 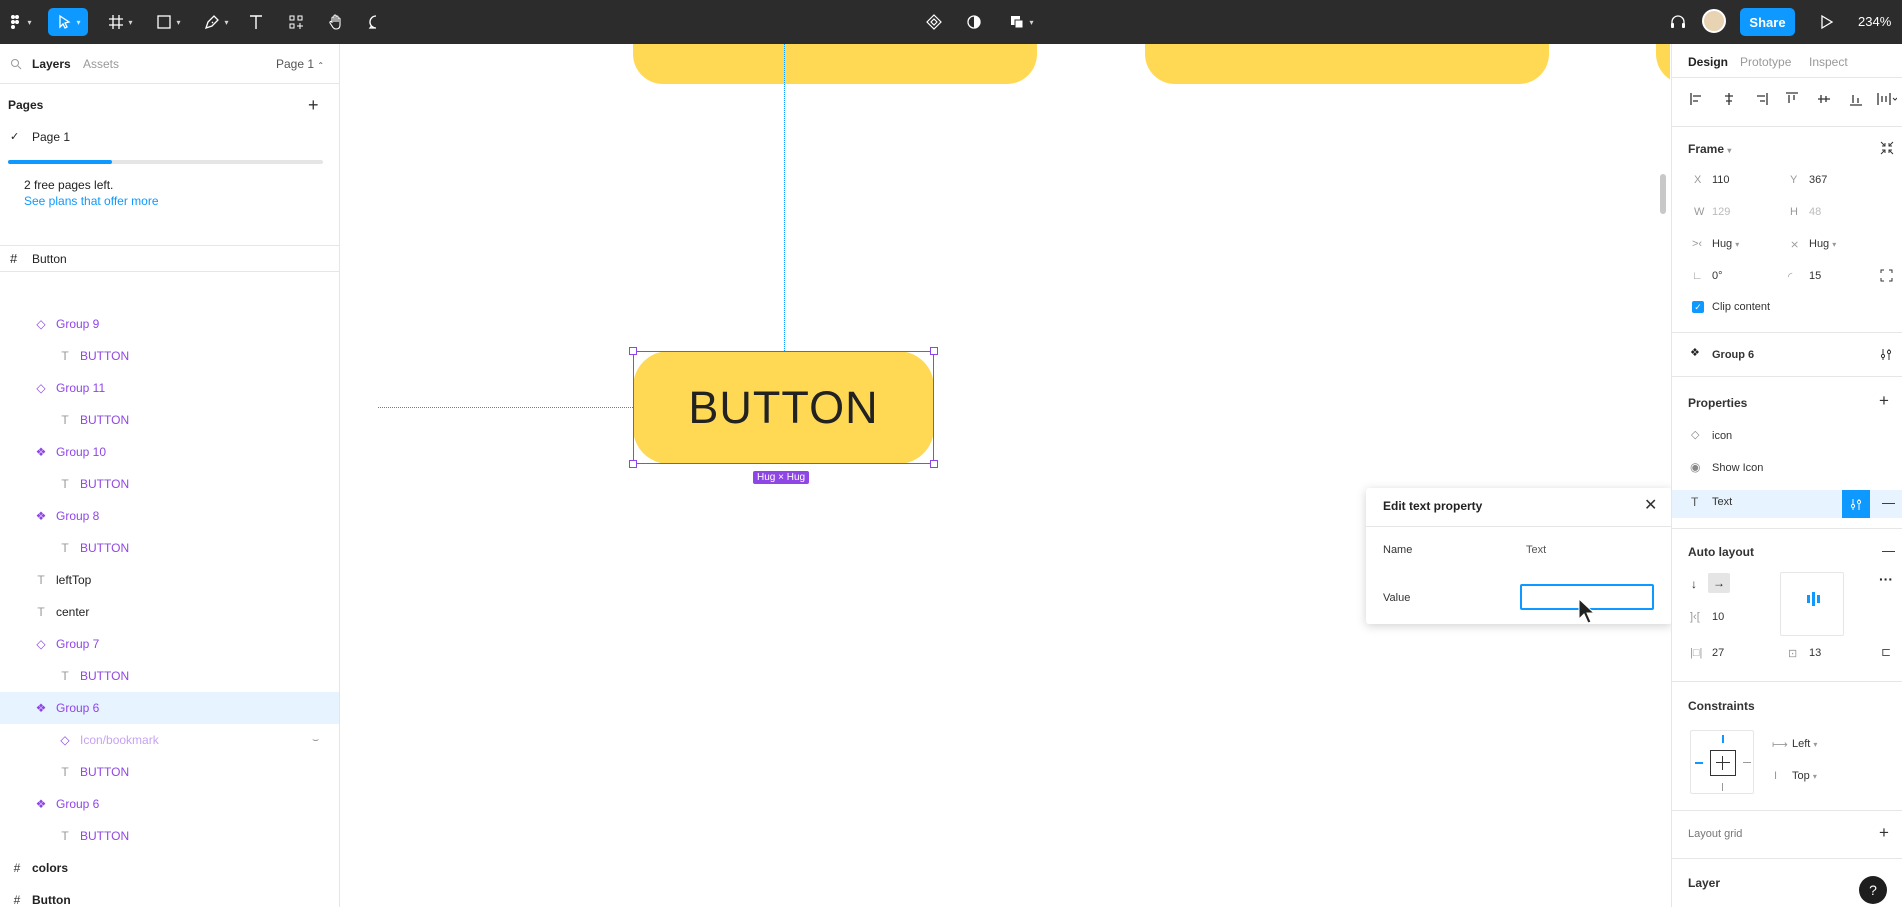 What do you see at coordinates (1828, 62) in the screenshot?
I see `tab-inspect: Inspect` at bounding box center [1828, 62].